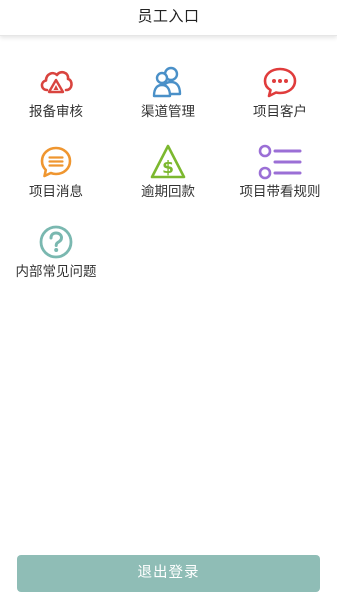 The width and height of the screenshot is (337, 600). I want to click on menu-item-label: 项目带看规则, so click(280, 192).